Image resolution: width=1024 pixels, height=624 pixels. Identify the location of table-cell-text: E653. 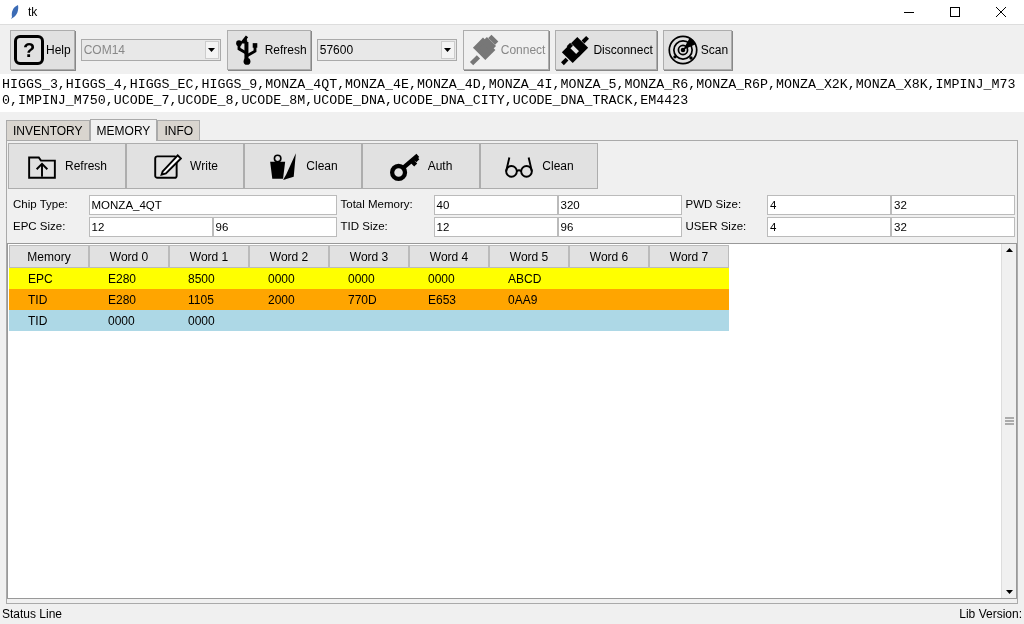
(442, 300).